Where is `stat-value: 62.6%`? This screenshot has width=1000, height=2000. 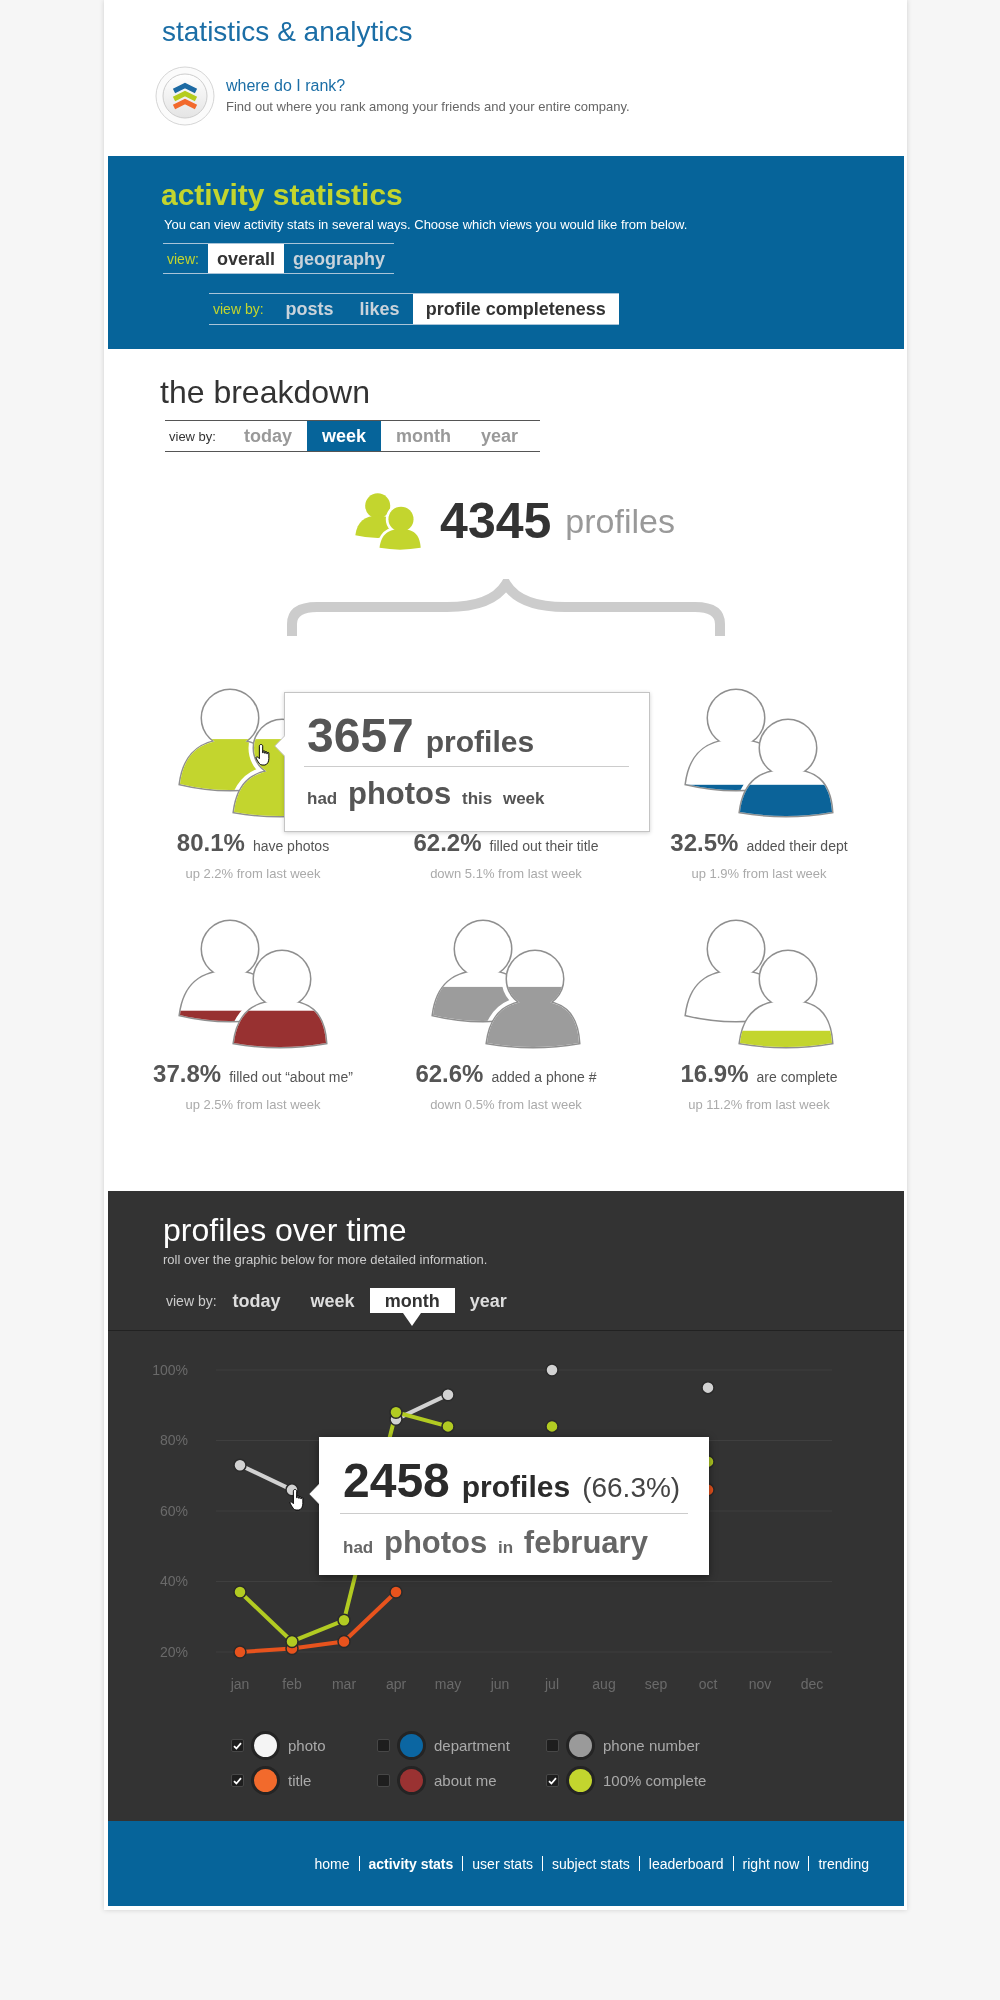 stat-value: 62.6% is located at coordinates (449, 1074).